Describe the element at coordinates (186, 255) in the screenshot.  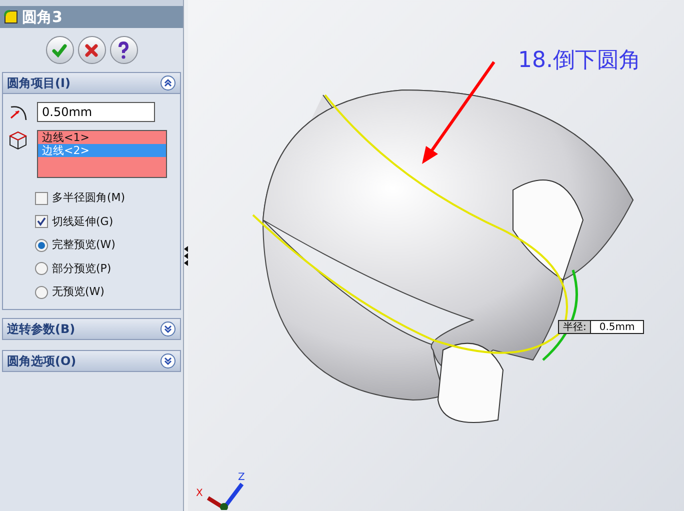
I see `splitter-handle-icon` at that location.